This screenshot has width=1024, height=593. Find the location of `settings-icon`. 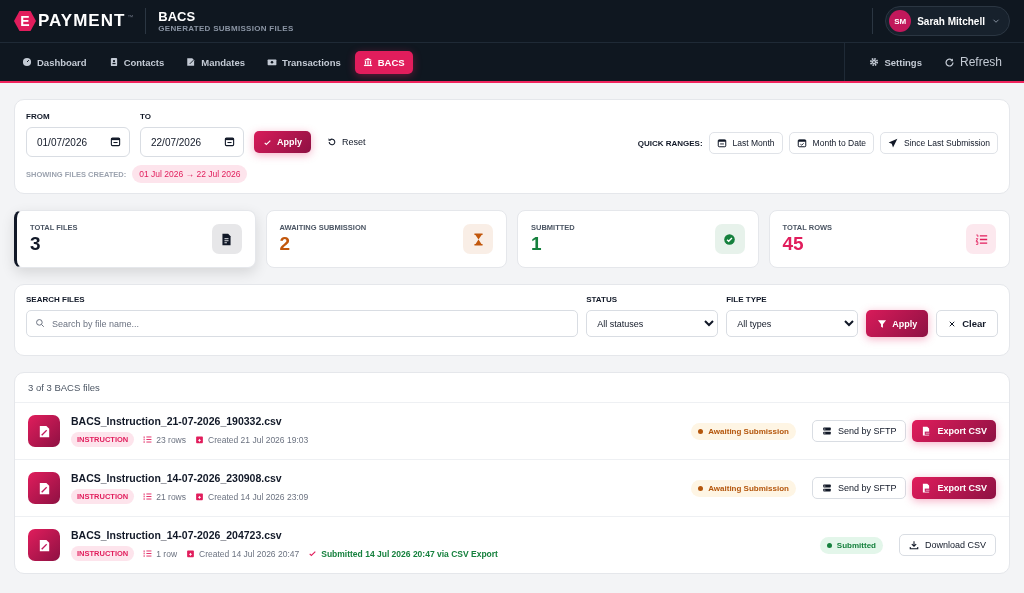

settings-icon is located at coordinates (874, 62).